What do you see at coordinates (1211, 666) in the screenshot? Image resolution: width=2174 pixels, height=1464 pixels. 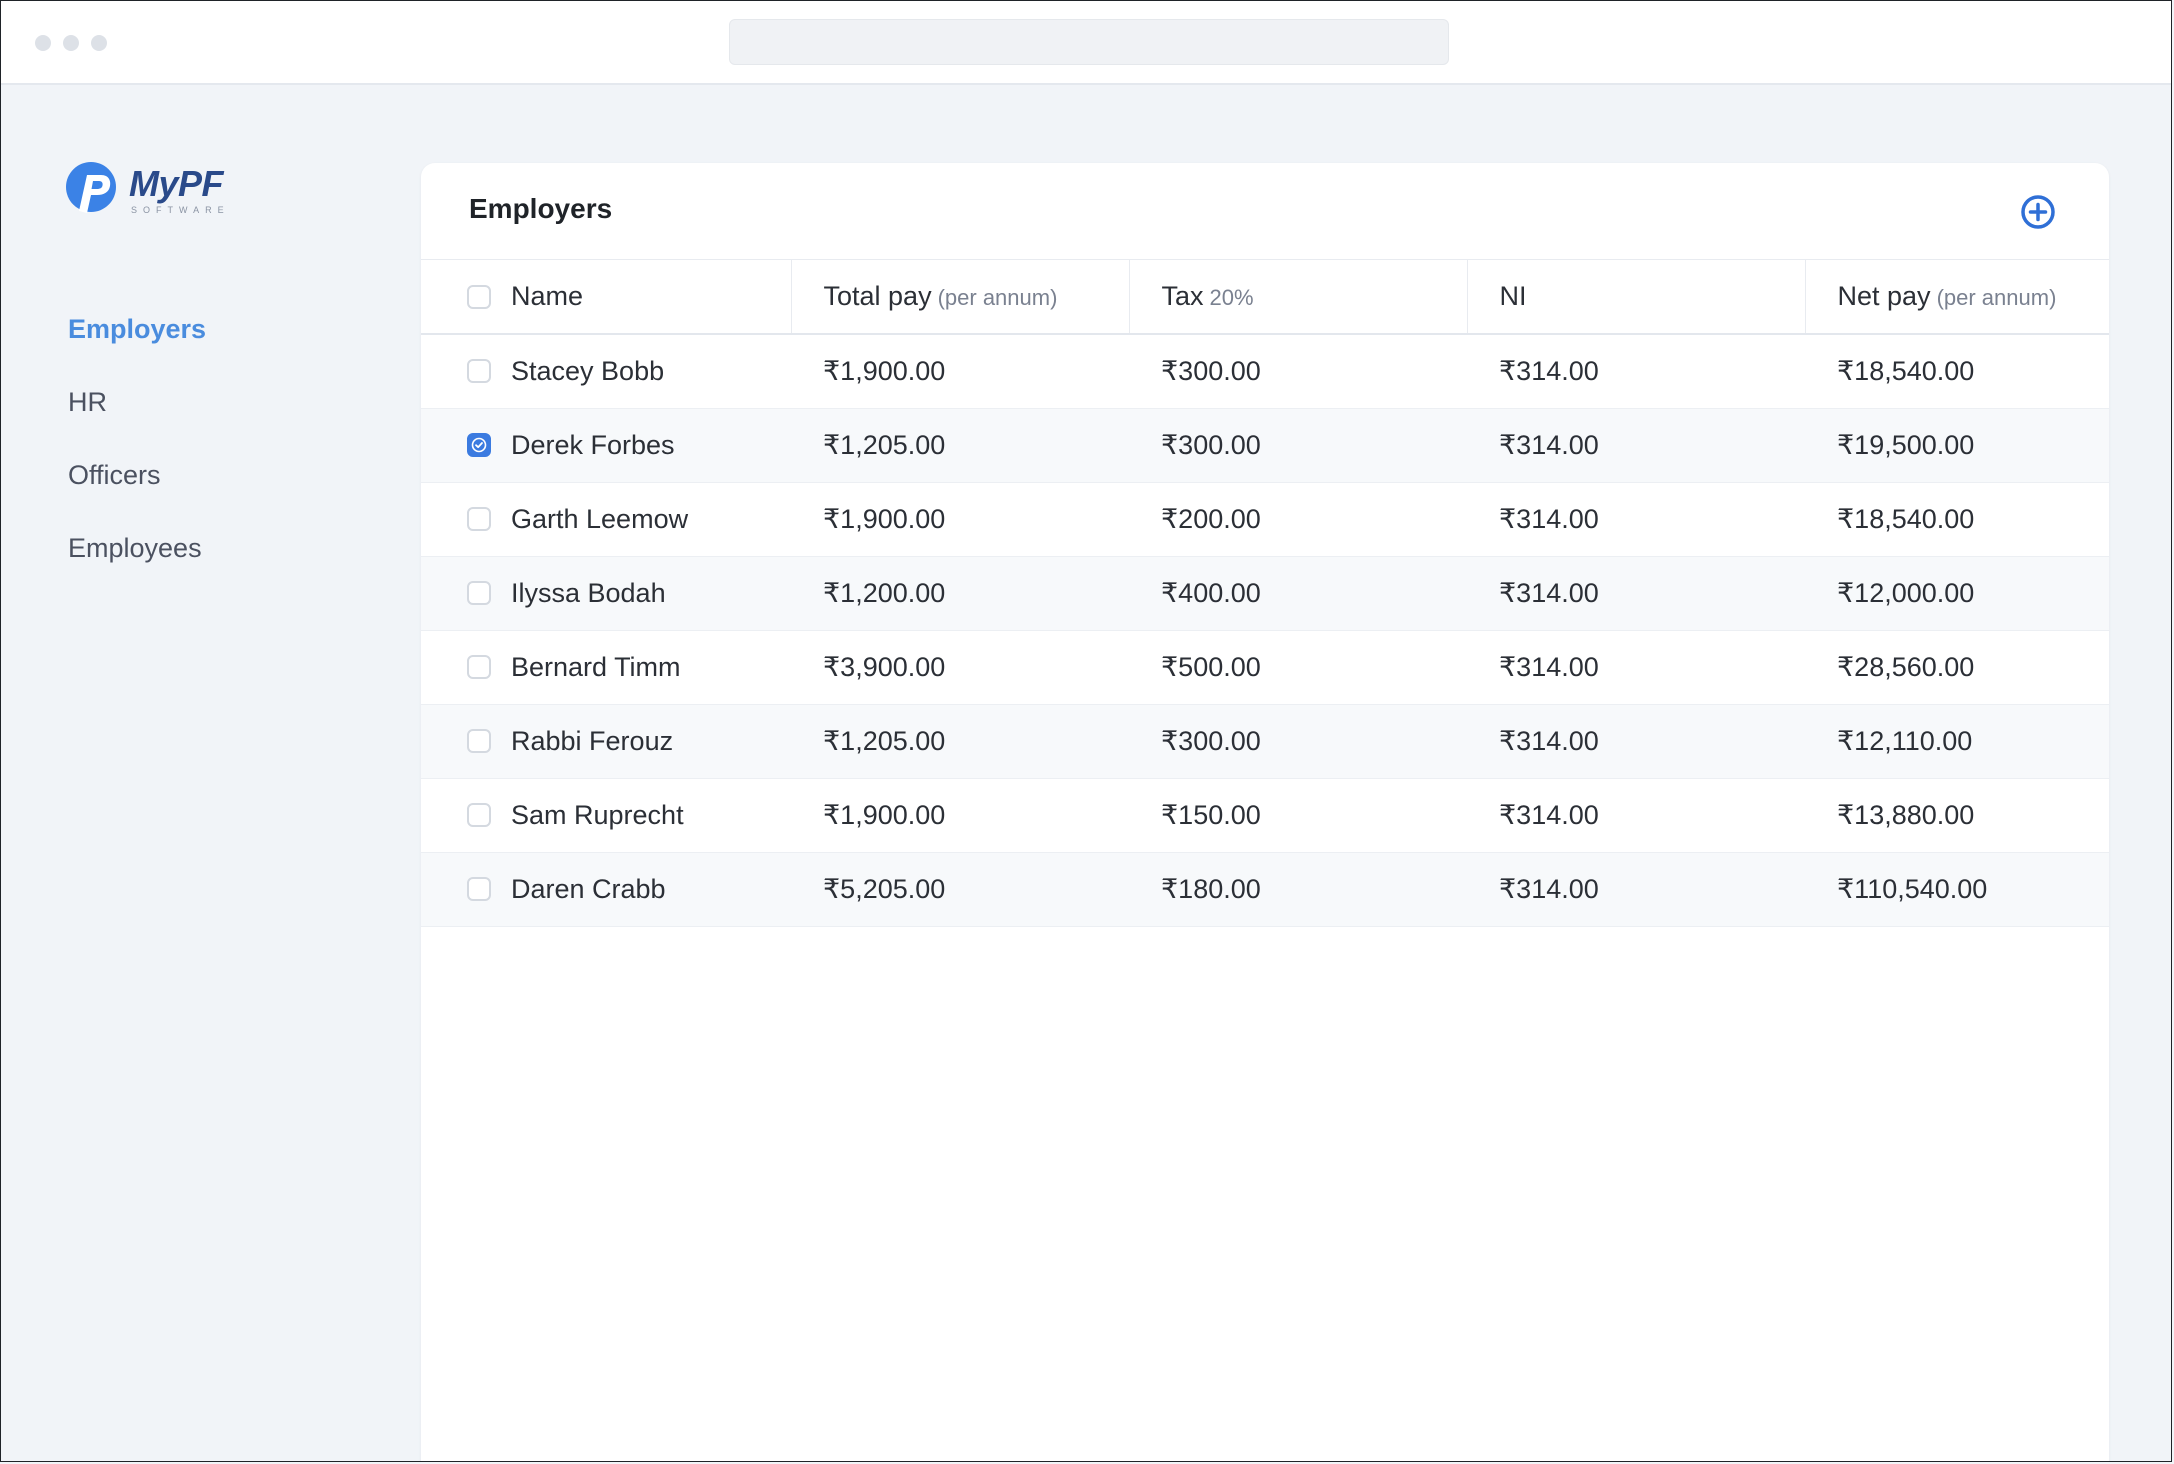 I see `cell-tax: ₹500.00` at bounding box center [1211, 666].